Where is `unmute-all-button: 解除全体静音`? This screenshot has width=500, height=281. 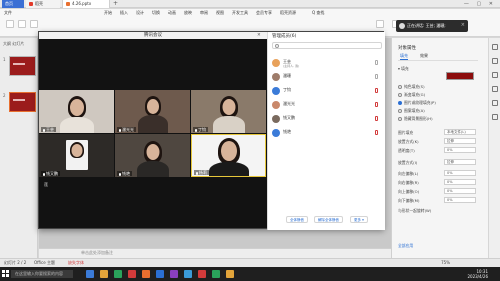 unmute-all-button: 解除全体静音 is located at coordinates (328, 219).